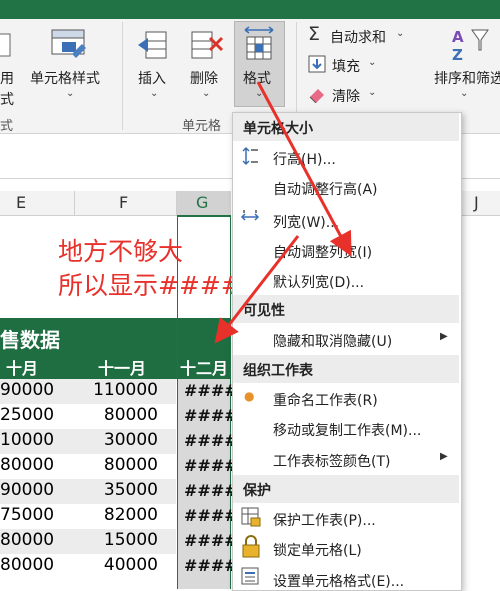 This screenshot has height=591, width=500. I want to click on arrow-to-column-g, so click(257, 289).